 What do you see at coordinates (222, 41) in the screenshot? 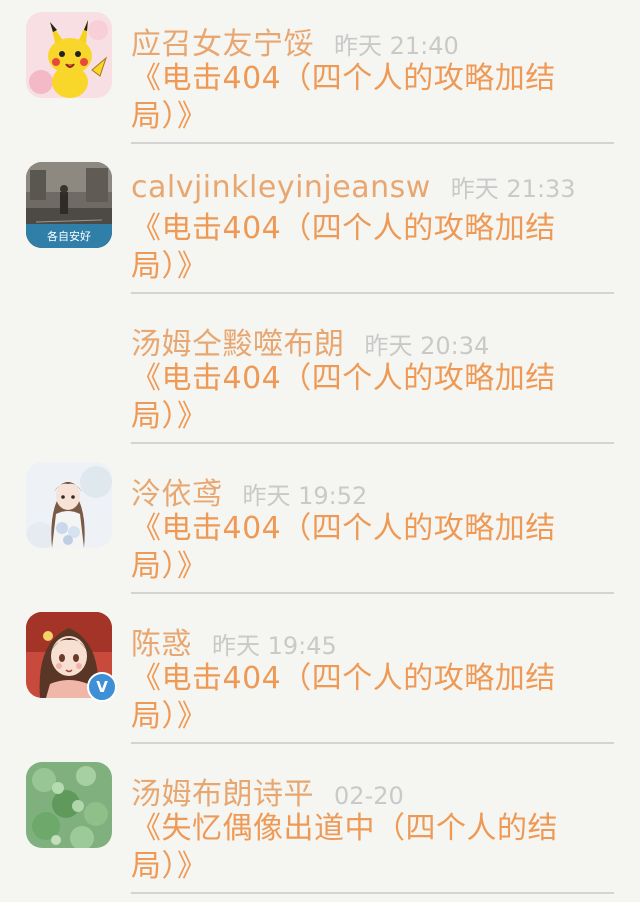
I see `username: 应召女友宁馁` at bounding box center [222, 41].